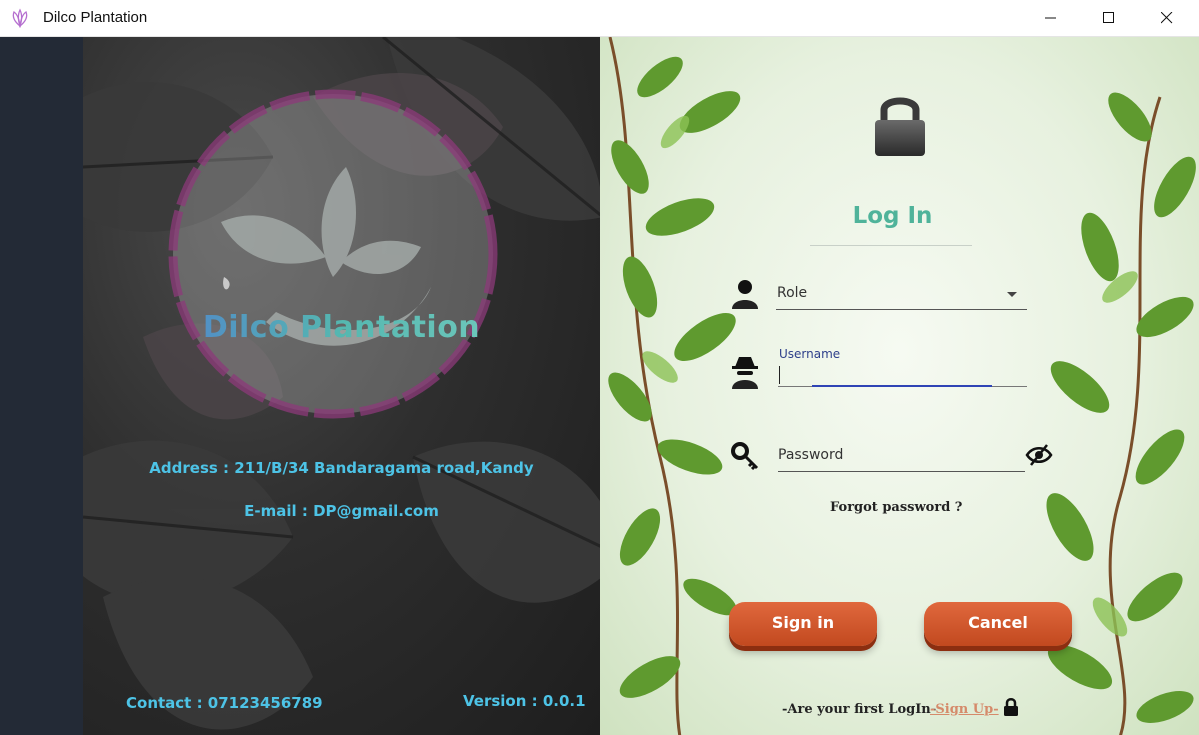  What do you see at coordinates (964, 709) in the screenshot?
I see `sign-up-link: -Sign Up-` at bounding box center [964, 709].